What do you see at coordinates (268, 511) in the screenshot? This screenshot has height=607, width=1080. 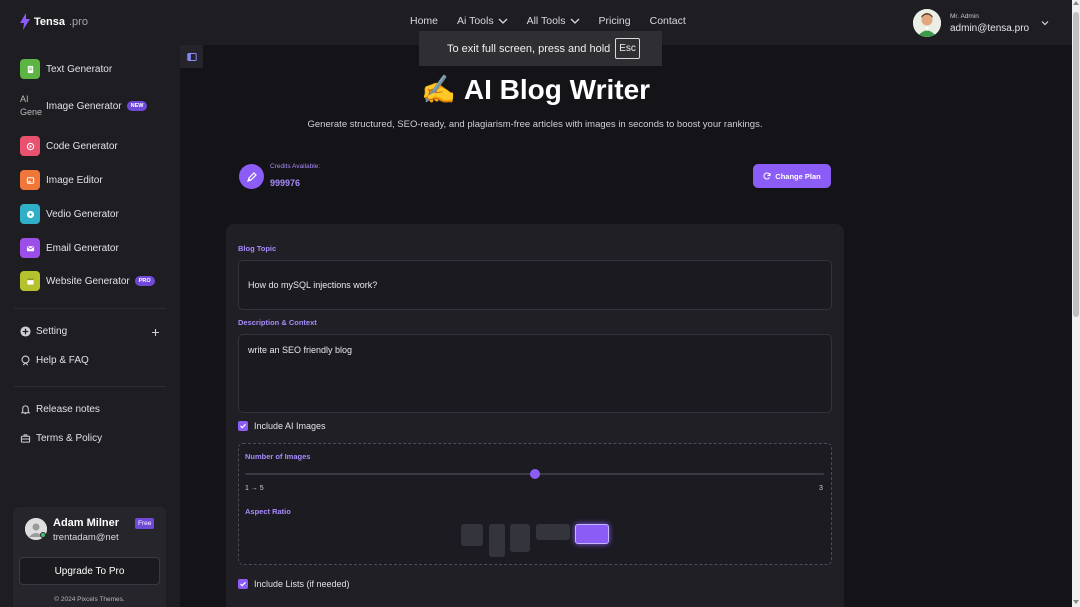 I see `aspect-ratio-label: Aspect Ratio` at bounding box center [268, 511].